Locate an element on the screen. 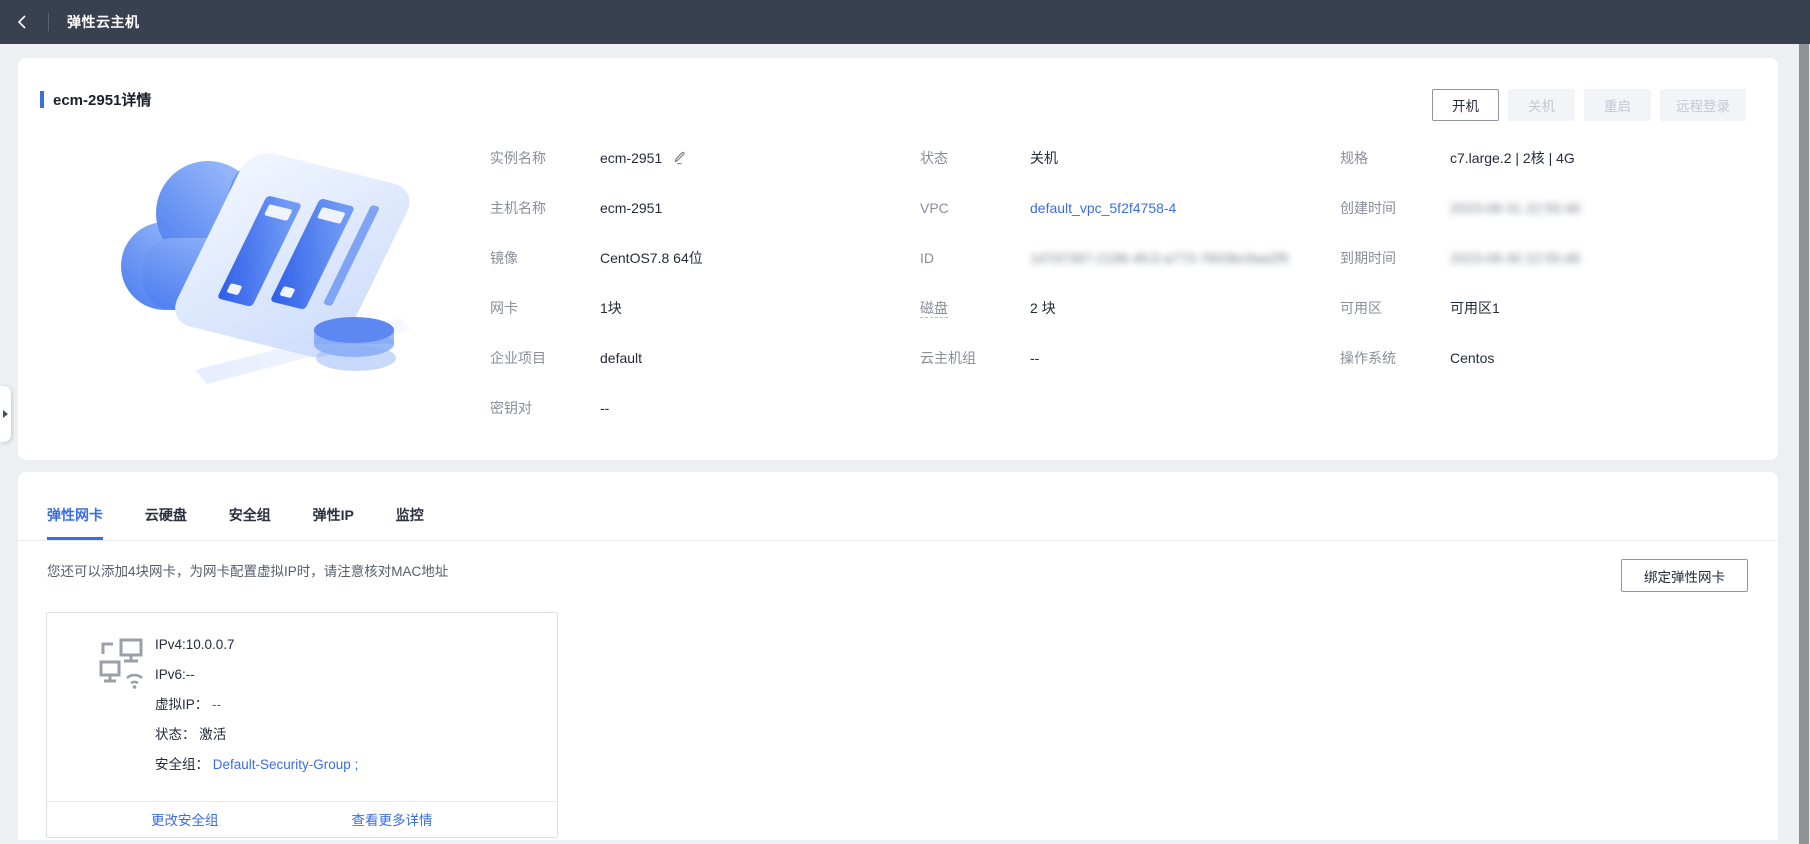 The image size is (1810, 844). scrollbar is located at coordinates (1804, 444).